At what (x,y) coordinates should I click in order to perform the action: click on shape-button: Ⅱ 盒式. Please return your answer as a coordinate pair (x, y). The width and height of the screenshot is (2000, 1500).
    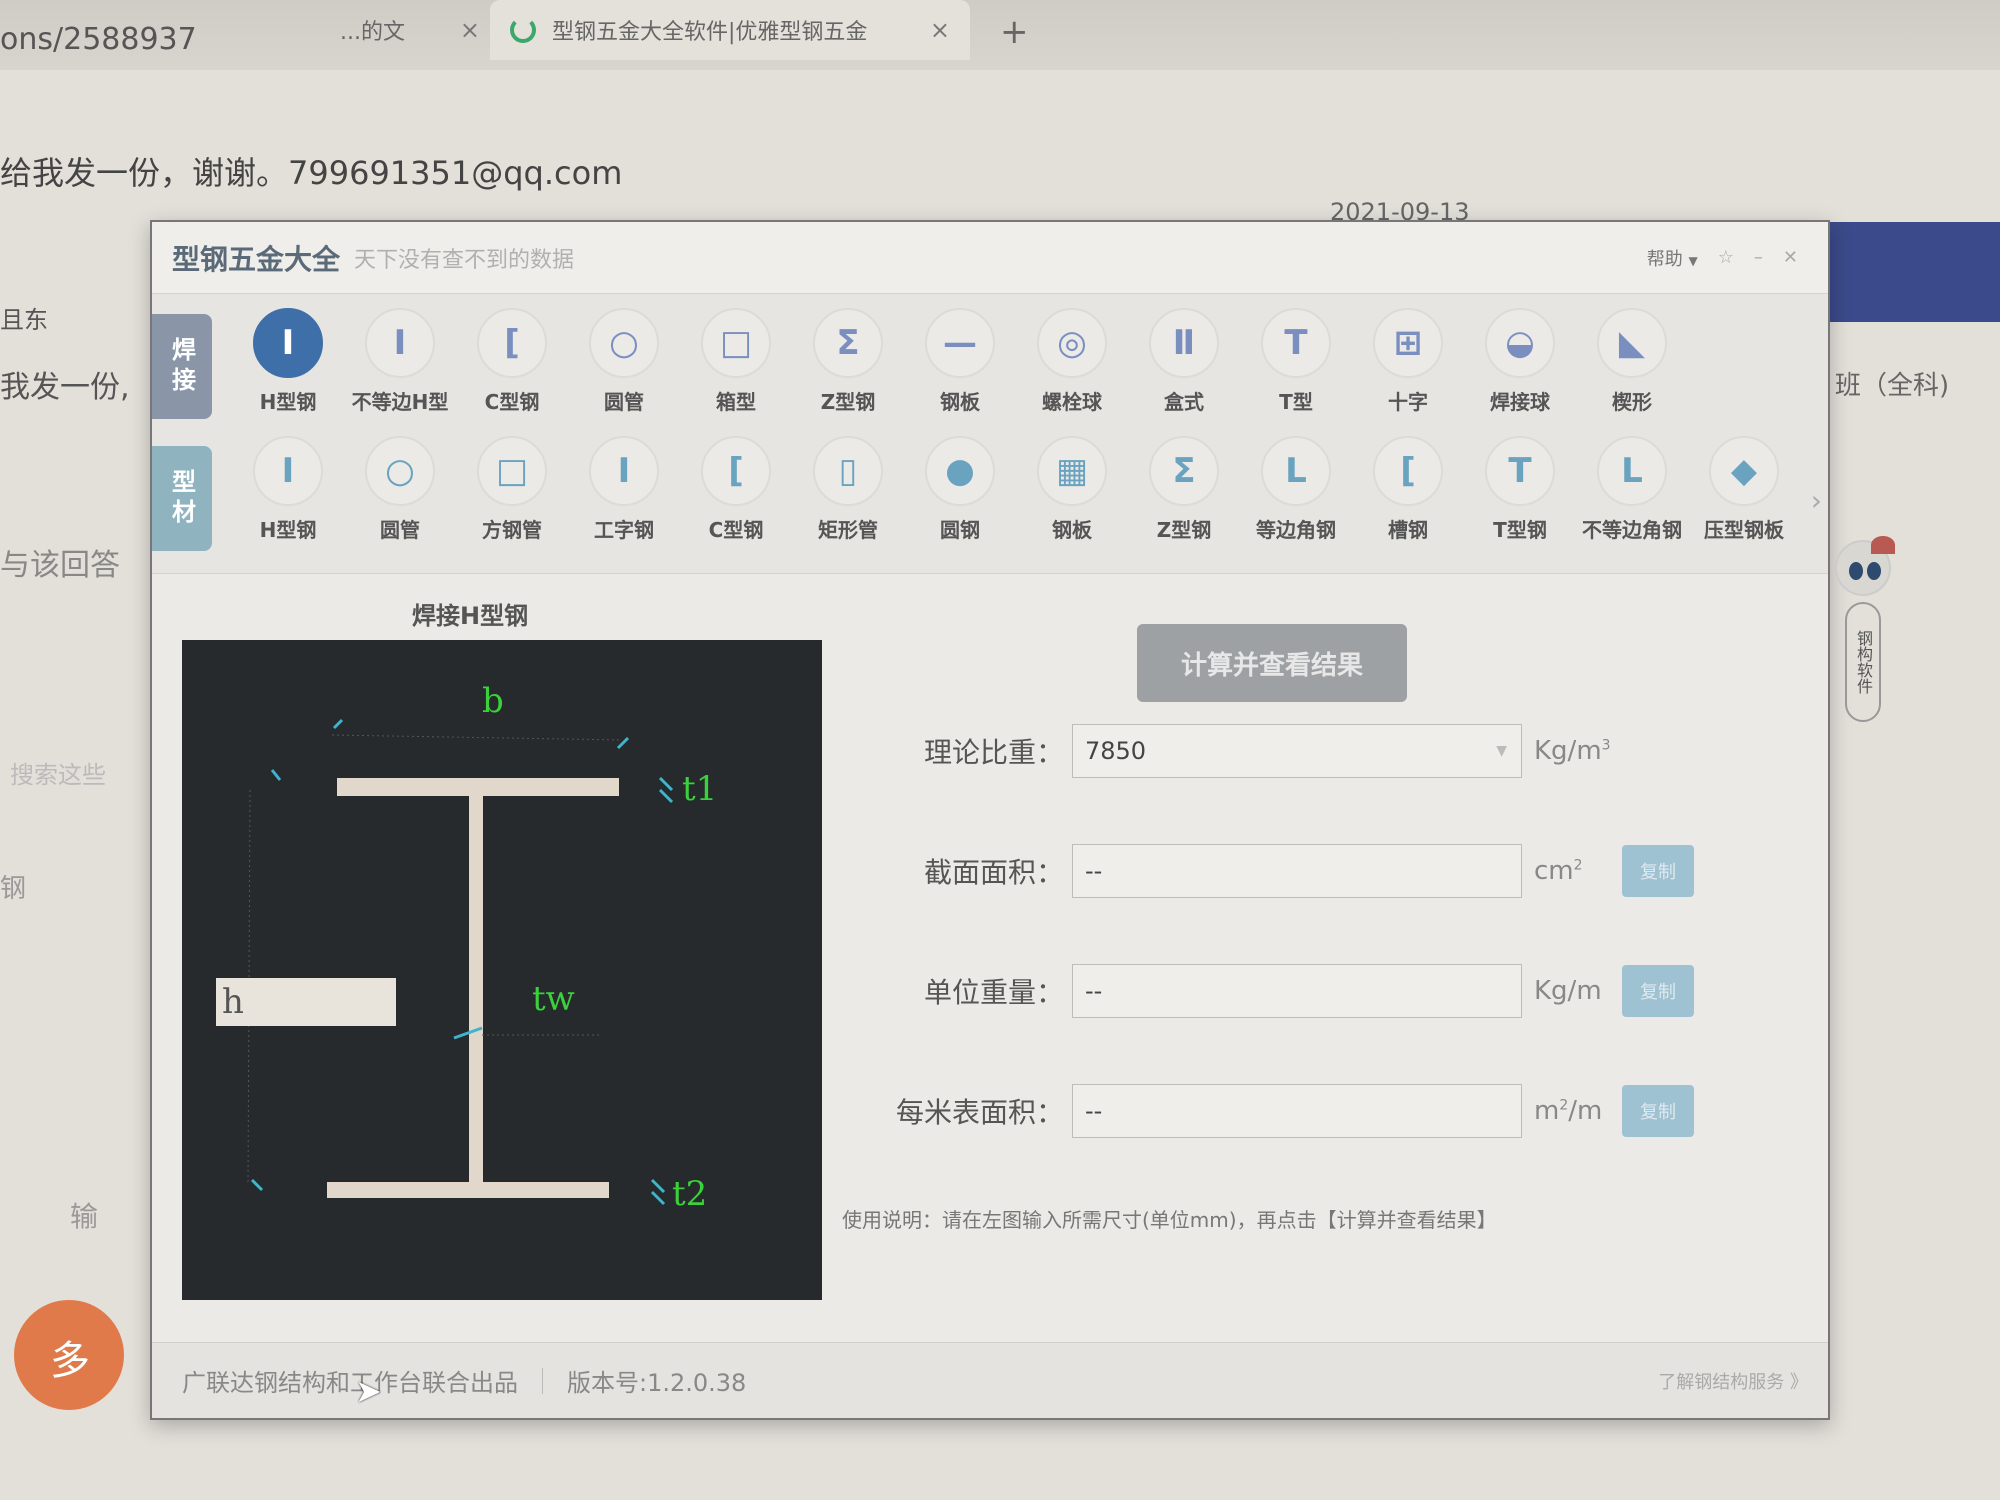
    Looking at the image, I should click on (1184, 361).